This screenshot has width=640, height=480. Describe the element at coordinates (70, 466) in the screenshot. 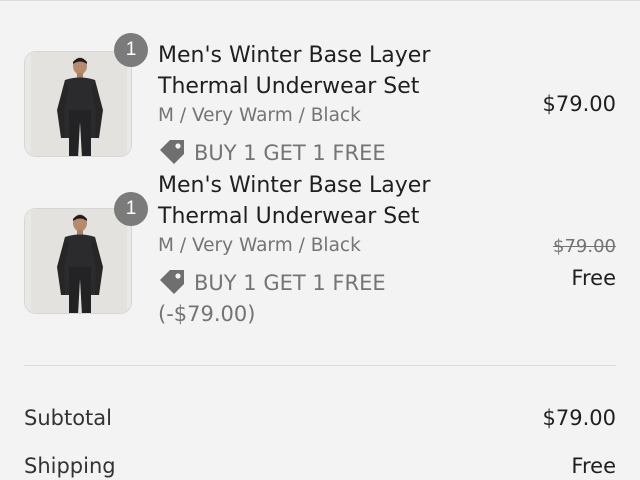

I see `shipping-label: Shipping` at that location.